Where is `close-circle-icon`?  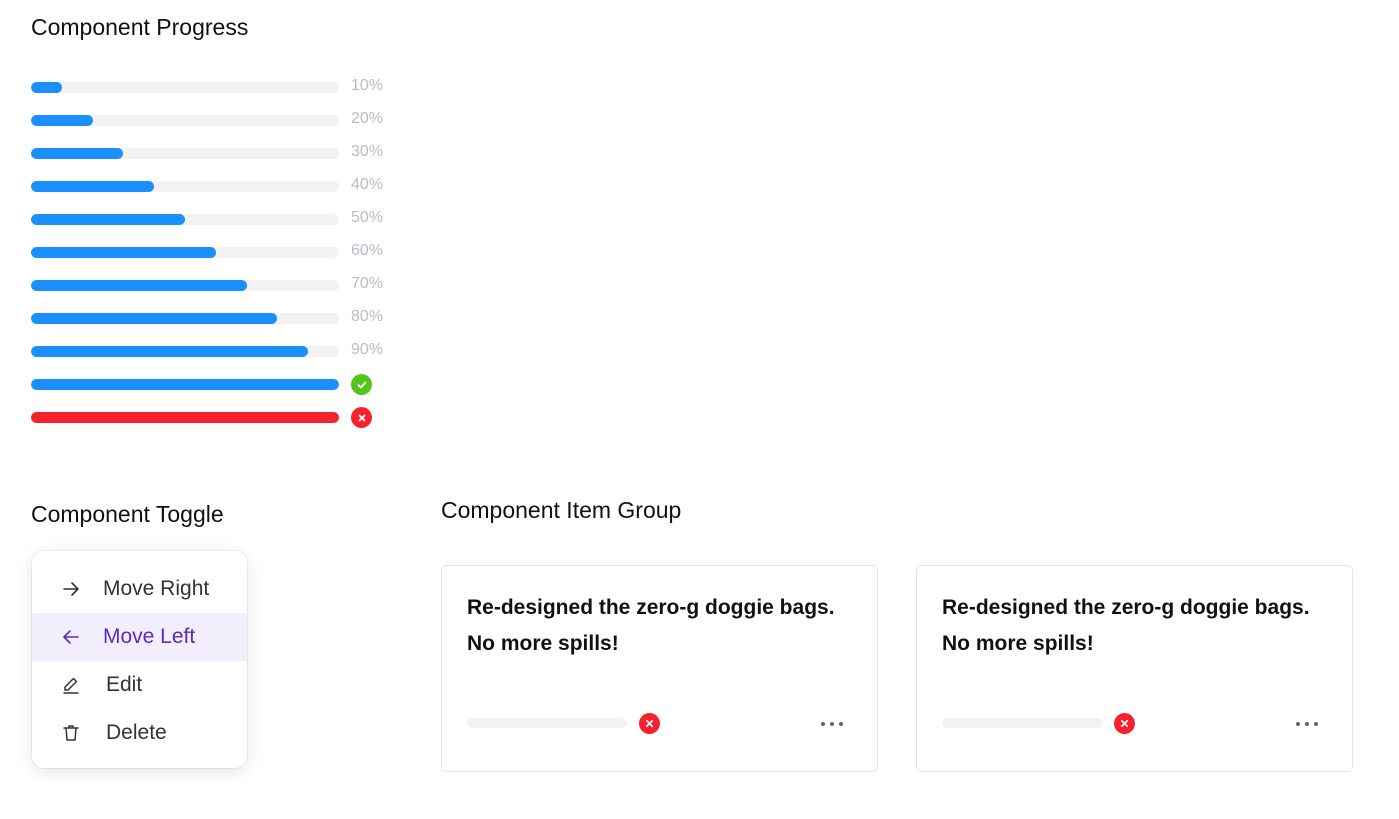
close-circle-icon is located at coordinates (361, 417).